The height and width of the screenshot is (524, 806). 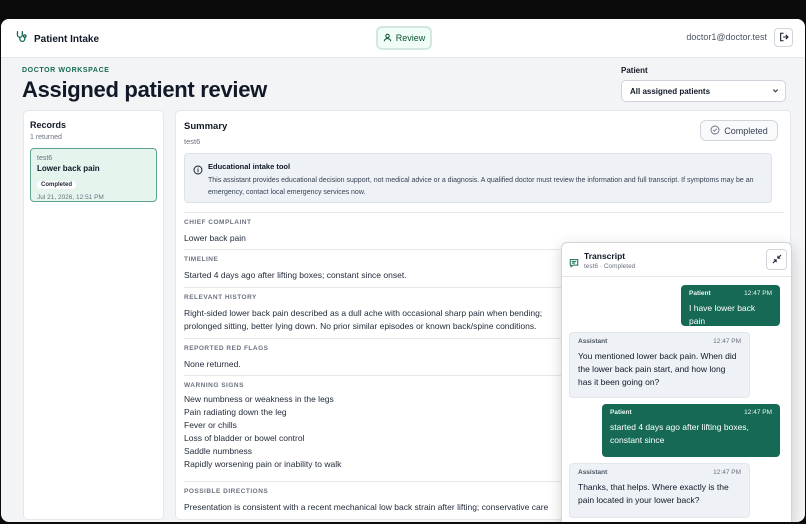 What do you see at coordinates (775, 91) in the screenshot?
I see `chevron-down-icon` at bounding box center [775, 91].